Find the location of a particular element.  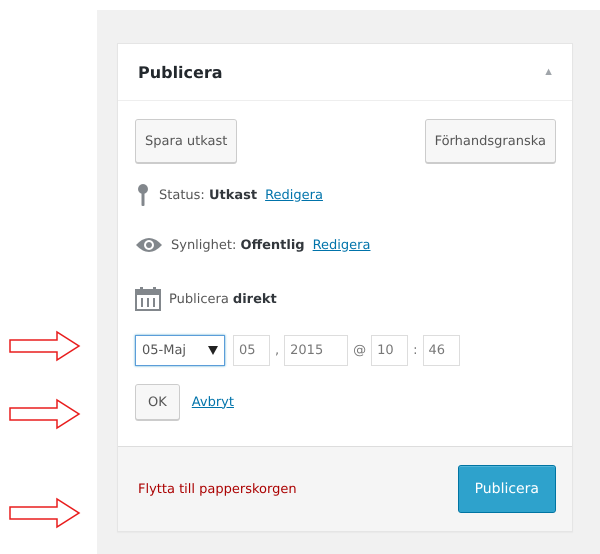

secondary-button: Spara utkast is located at coordinates (186, 141).